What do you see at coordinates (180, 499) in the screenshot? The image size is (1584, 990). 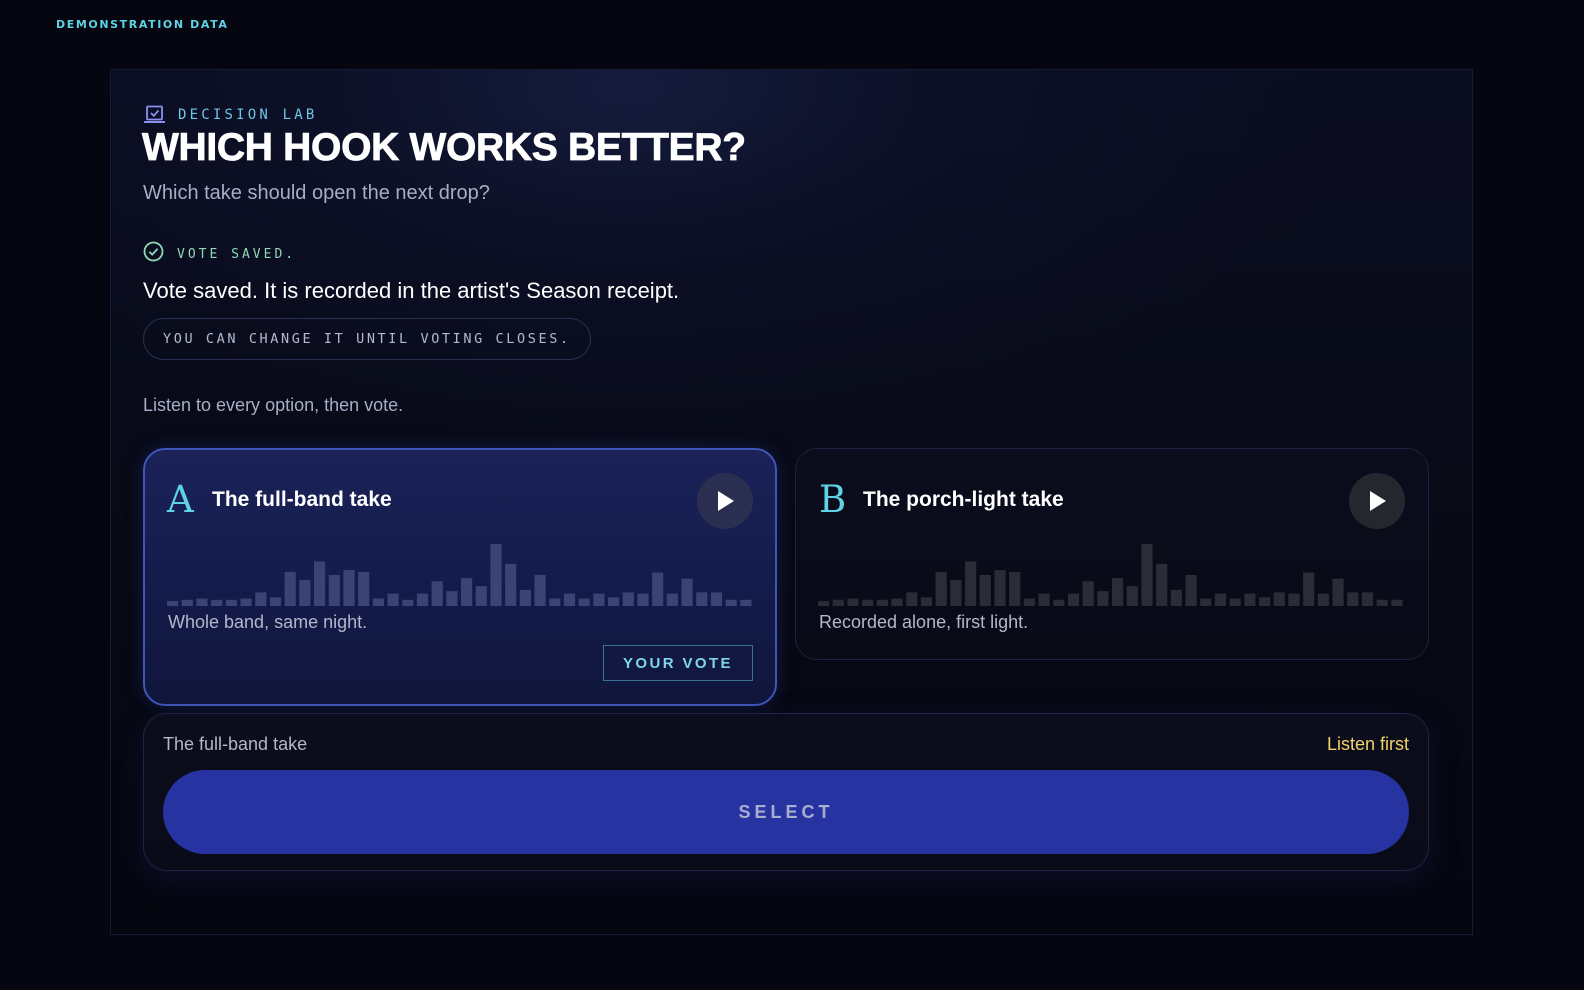 I see `option-letter: A` at bounding box center [180, 499].